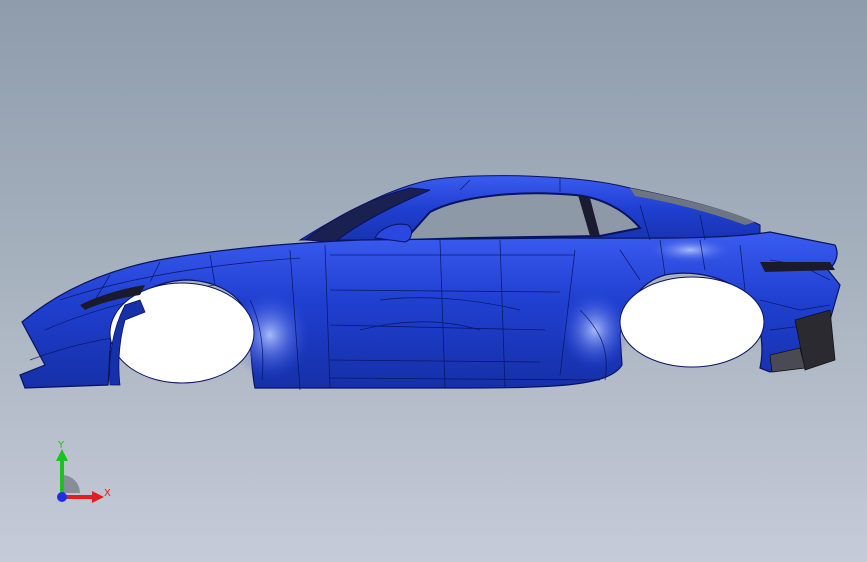 This screenshot has width=867, height=562. Describe the element at coordinates (692, 322) in the screenshot. I see `rear-wheel-arch` at that location.